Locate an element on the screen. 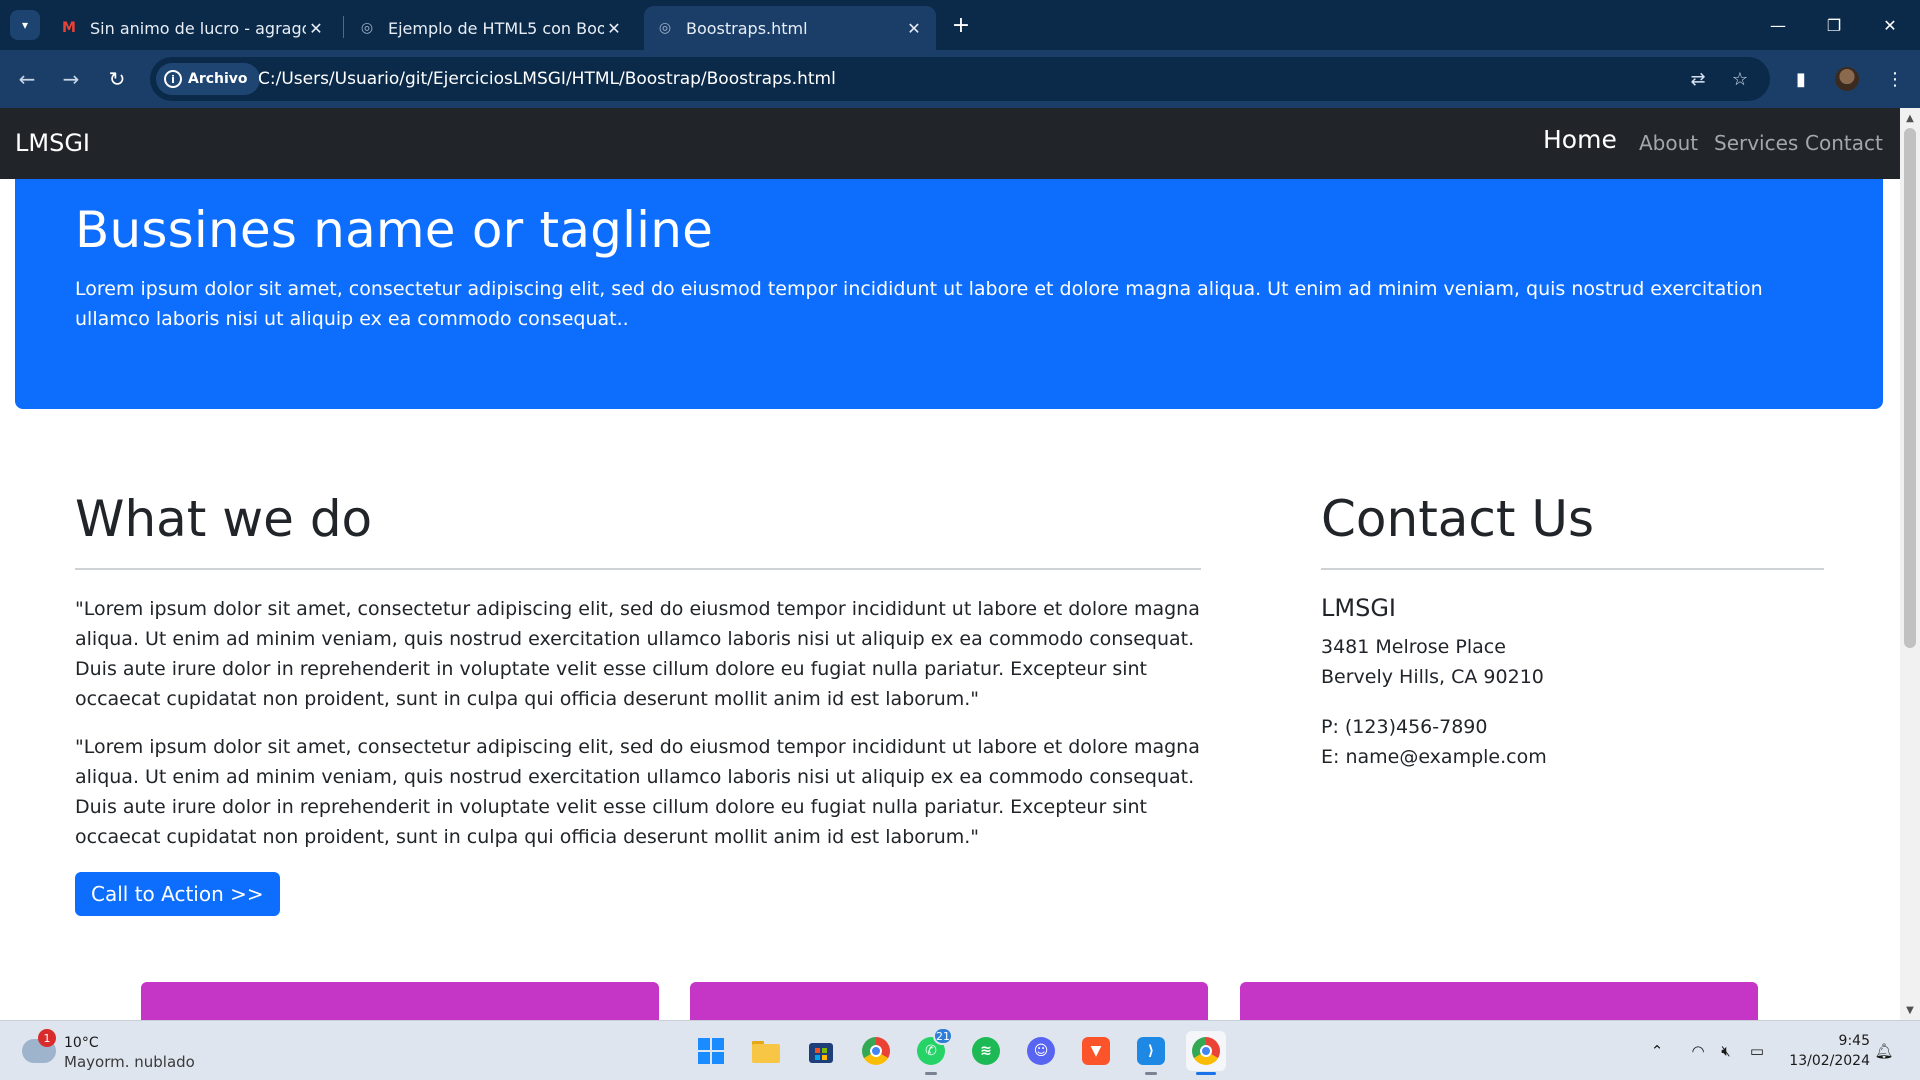 Image resolution: width=1920 pixels, height=1080 pixels. discord-button: ☺ is located at coordinates (1041, 1051).